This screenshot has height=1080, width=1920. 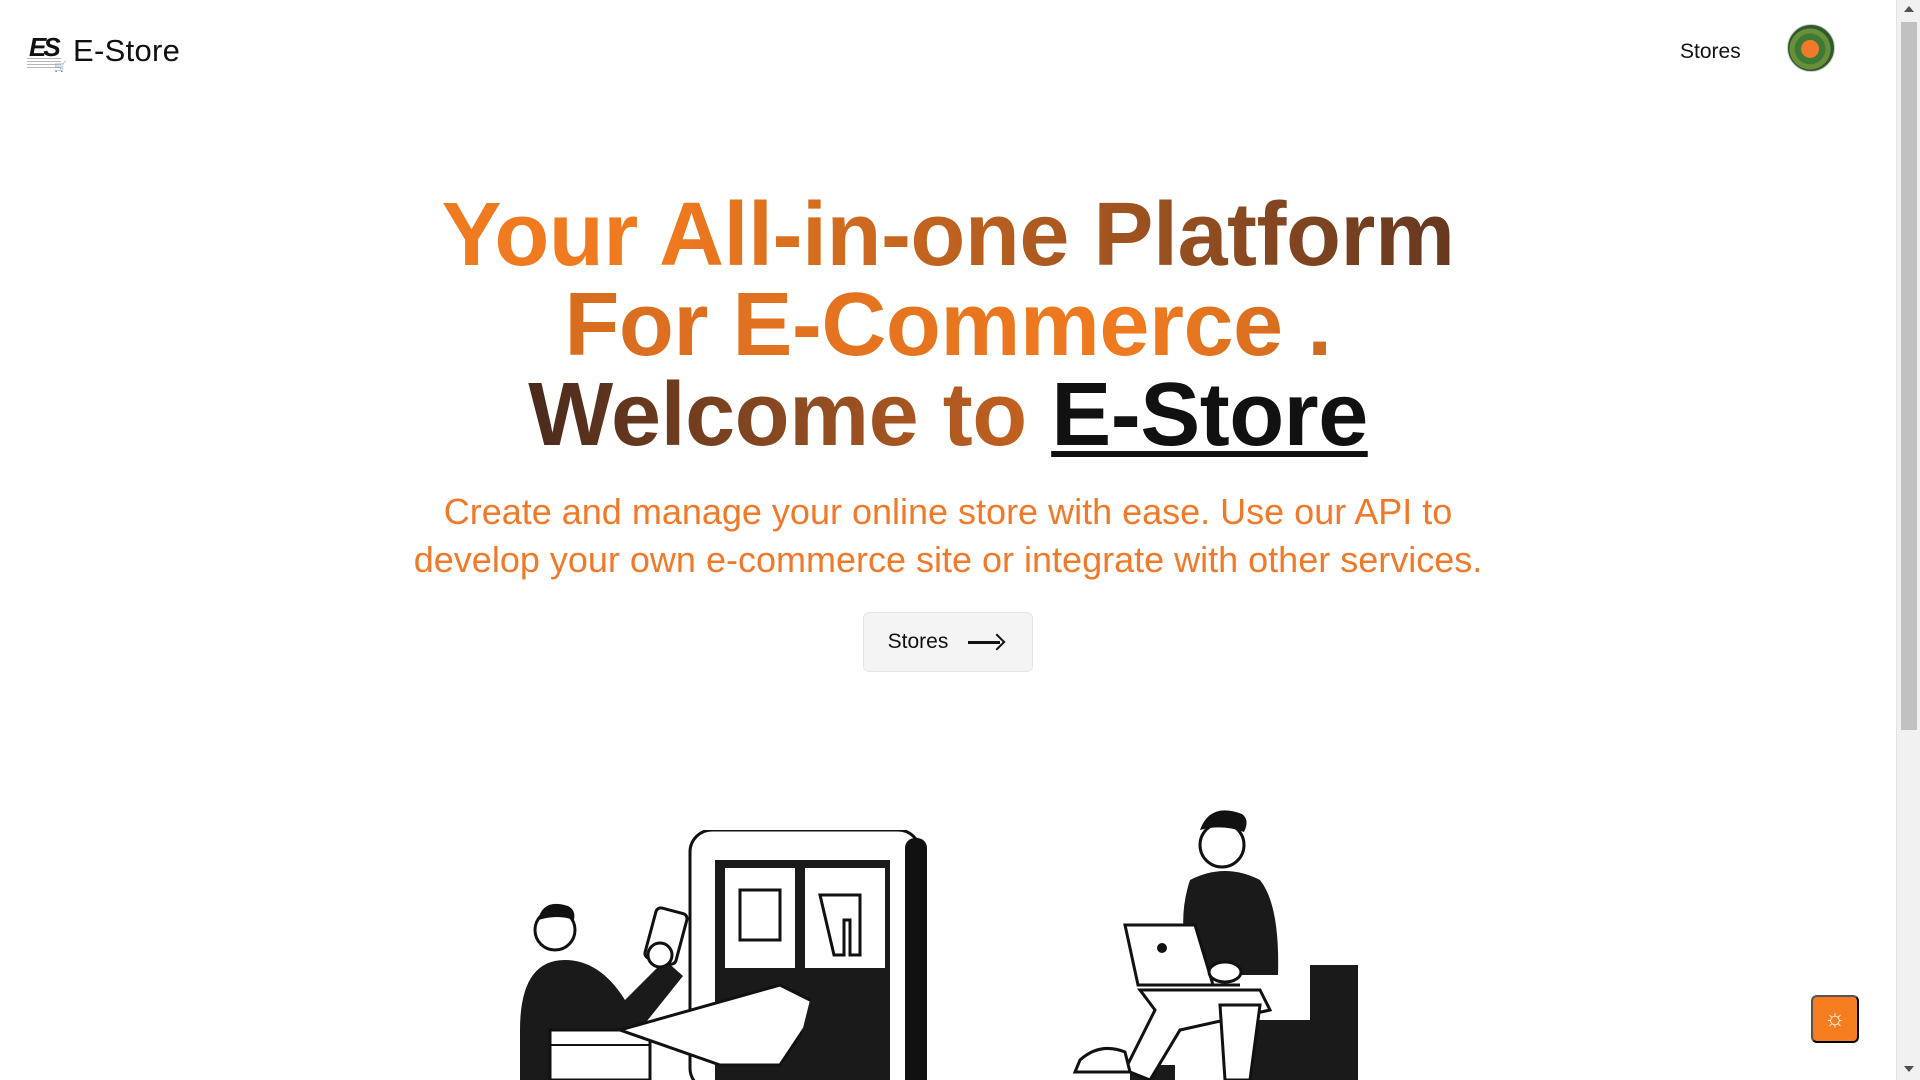 I want to click on scroll-up-icon, so click(x=1909, y=9).